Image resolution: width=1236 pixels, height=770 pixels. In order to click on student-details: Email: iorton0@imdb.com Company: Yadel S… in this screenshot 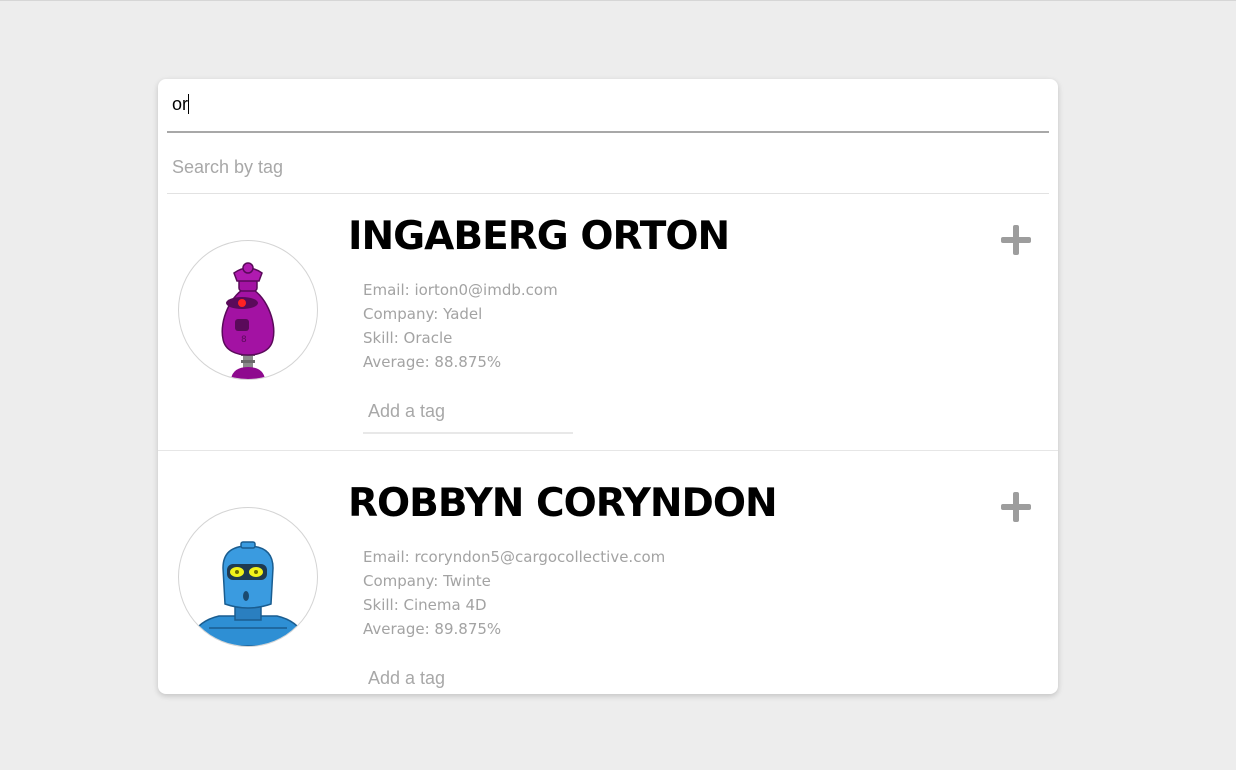, I will do `click(460, 326)`.